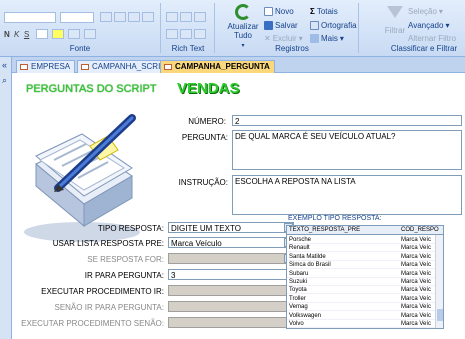  I want to click on senao-ir-field, so click(231, 306).